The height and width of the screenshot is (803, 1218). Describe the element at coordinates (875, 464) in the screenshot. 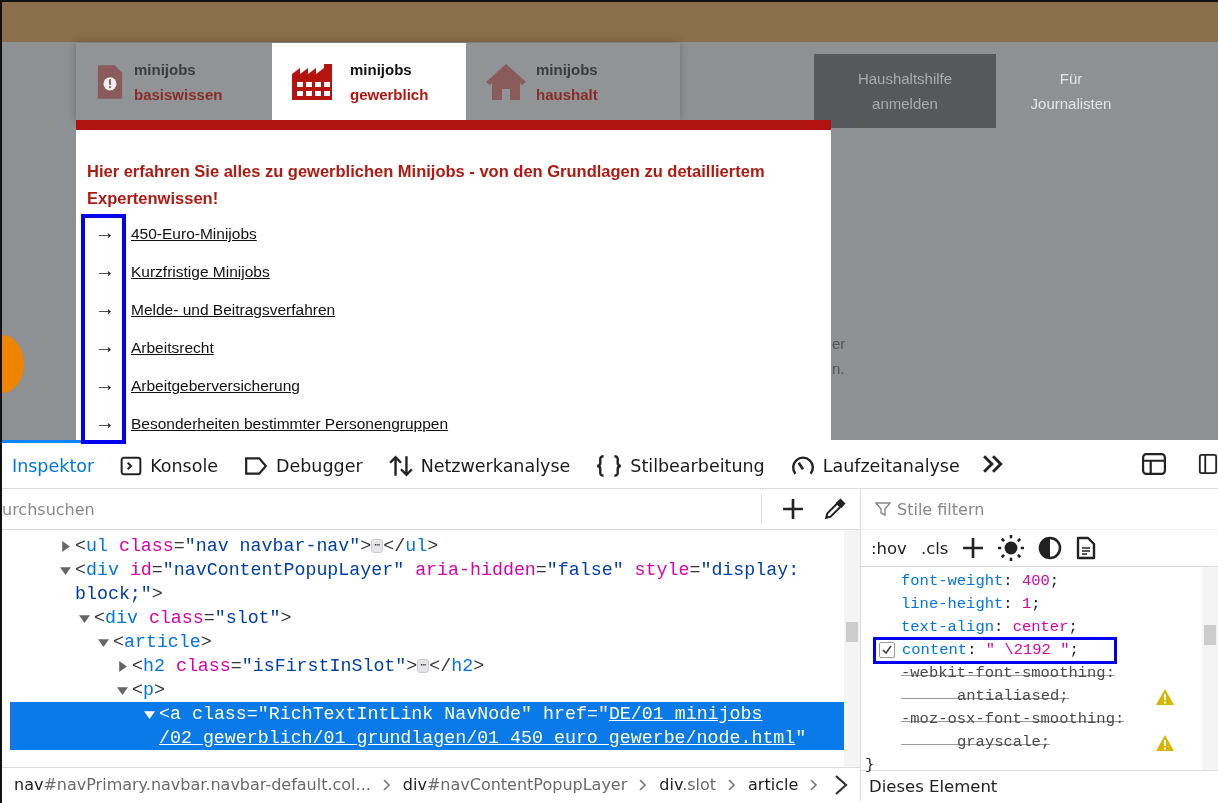

I see `devtools-tab: Laufzeitanalyse` at that location.